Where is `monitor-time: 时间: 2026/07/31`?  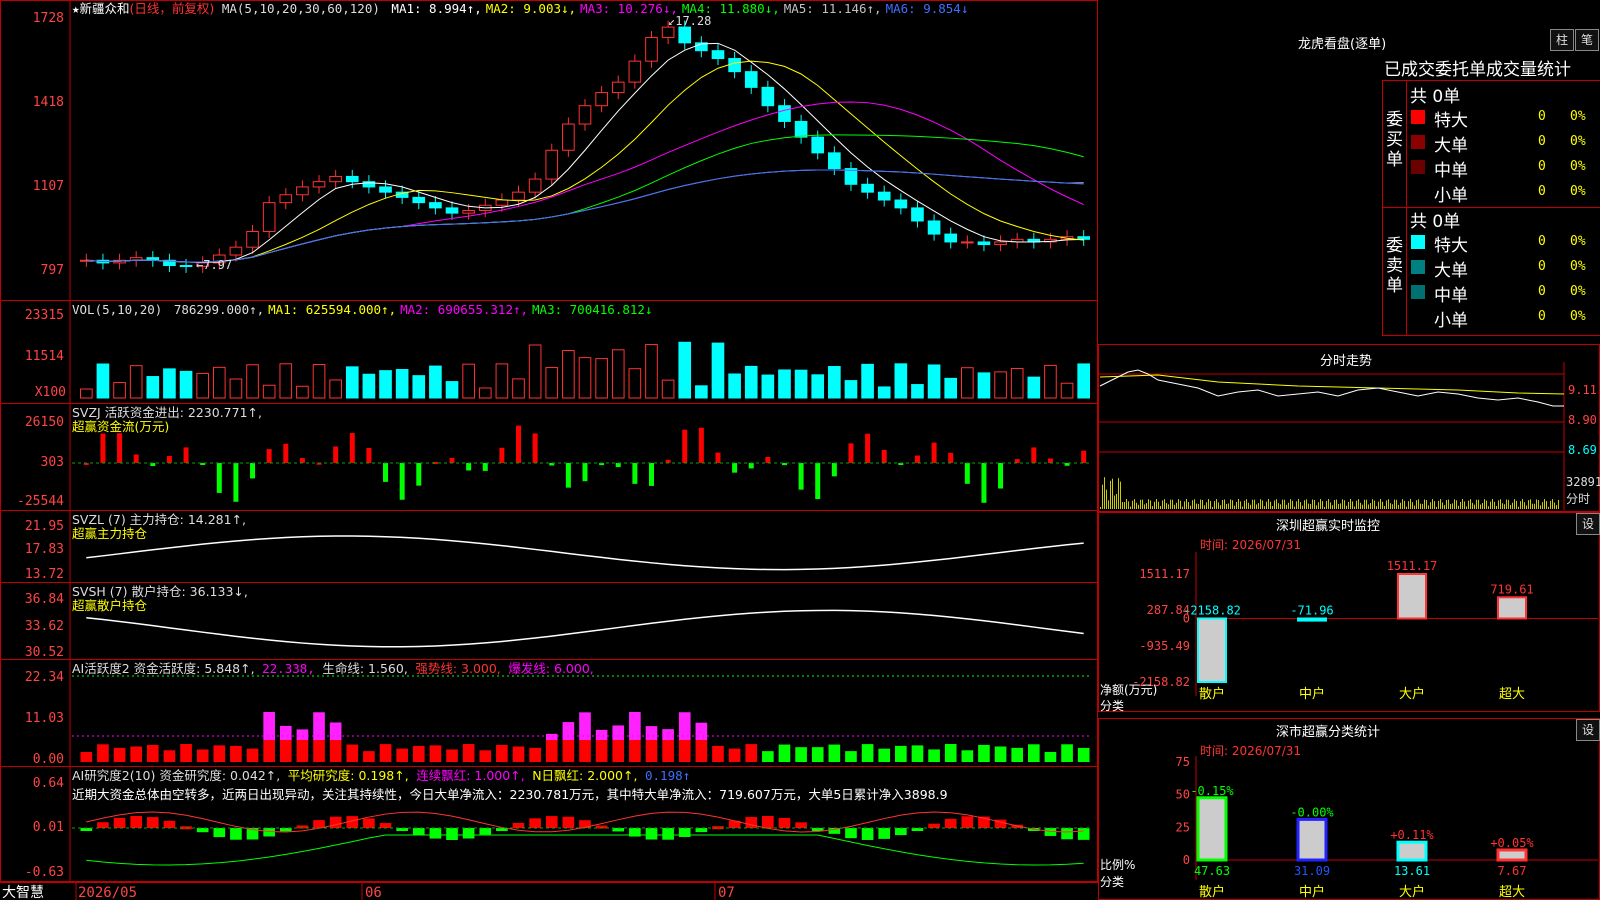
monitor-time: 时间: 2026/07/31 is located at coordinates (1251, 545).